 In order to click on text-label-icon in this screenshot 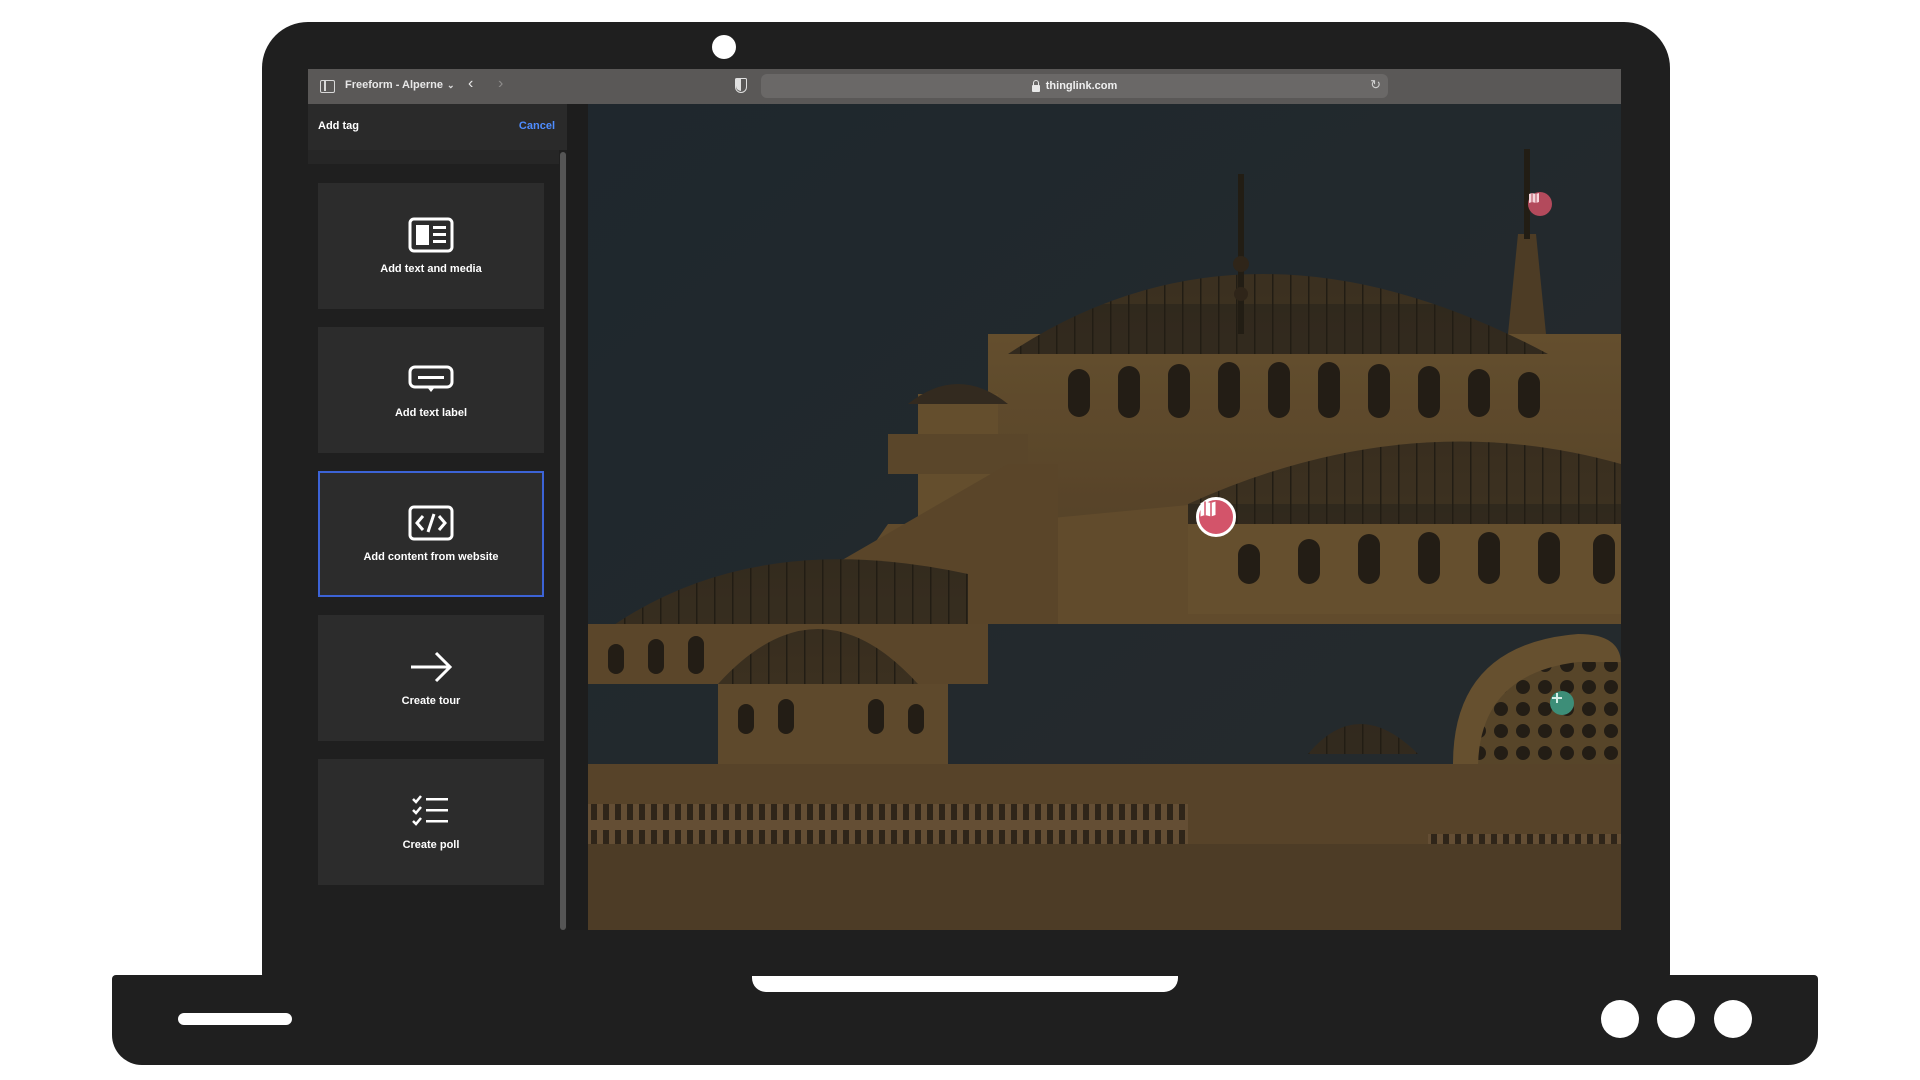, I will do `click(431, 378)`.